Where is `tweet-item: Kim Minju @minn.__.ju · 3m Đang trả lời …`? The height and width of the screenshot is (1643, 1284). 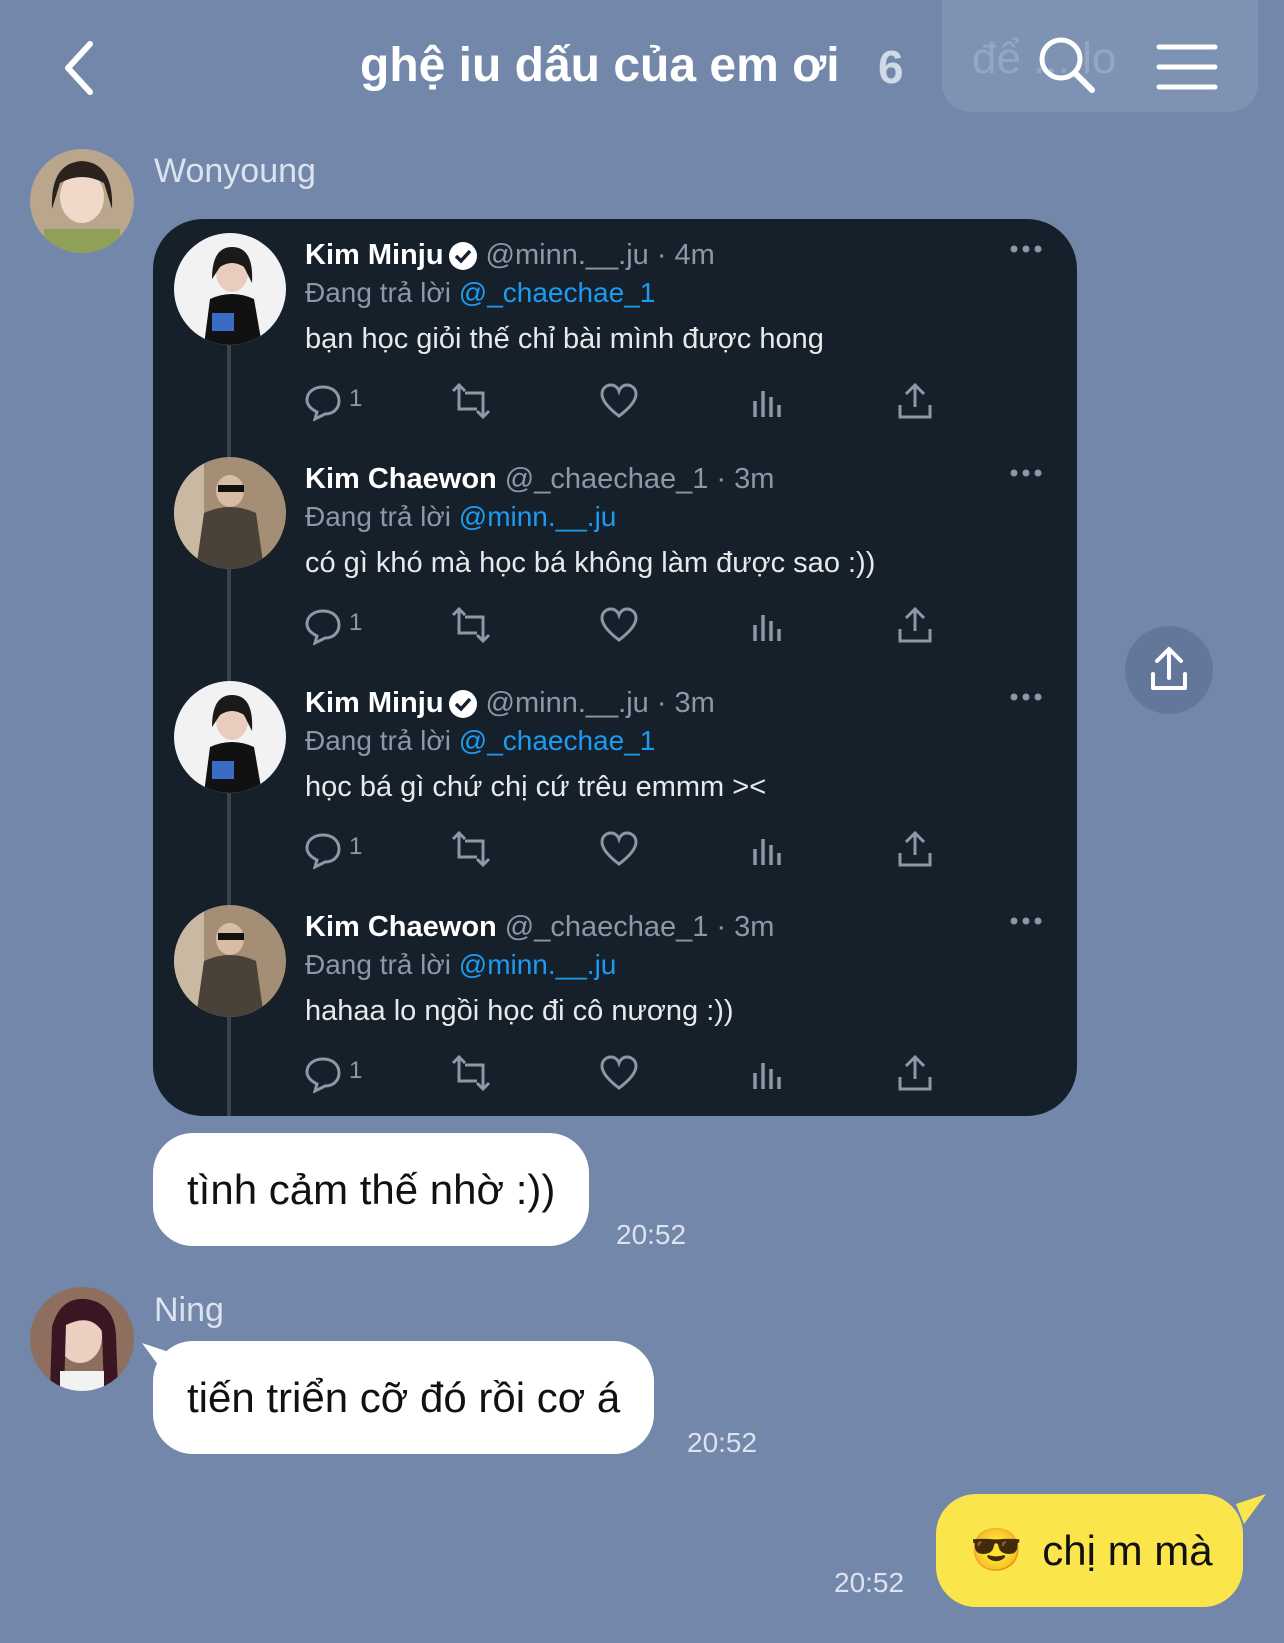 tweet-item: Kim Minju @minn.__.ju · 3m Đang trả lời … is located at coordinates (615, 779).